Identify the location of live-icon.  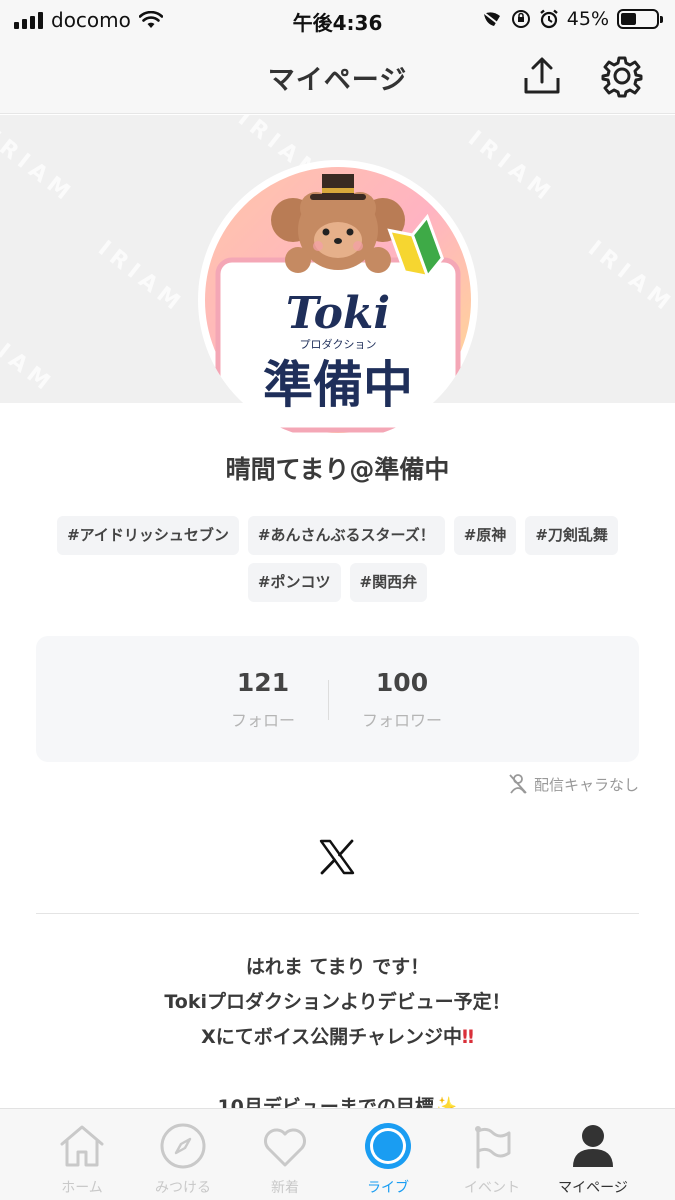
(388, 1146).